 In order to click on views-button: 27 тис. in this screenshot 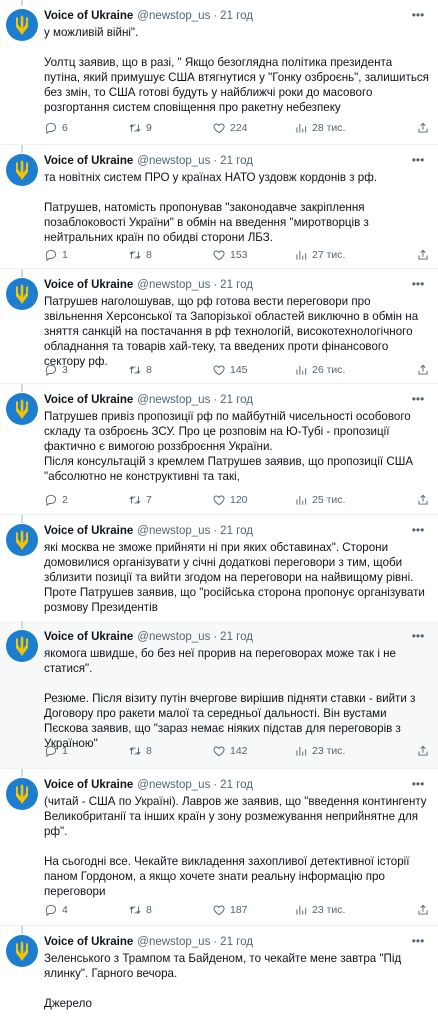, I will do `click(319, 255)`.